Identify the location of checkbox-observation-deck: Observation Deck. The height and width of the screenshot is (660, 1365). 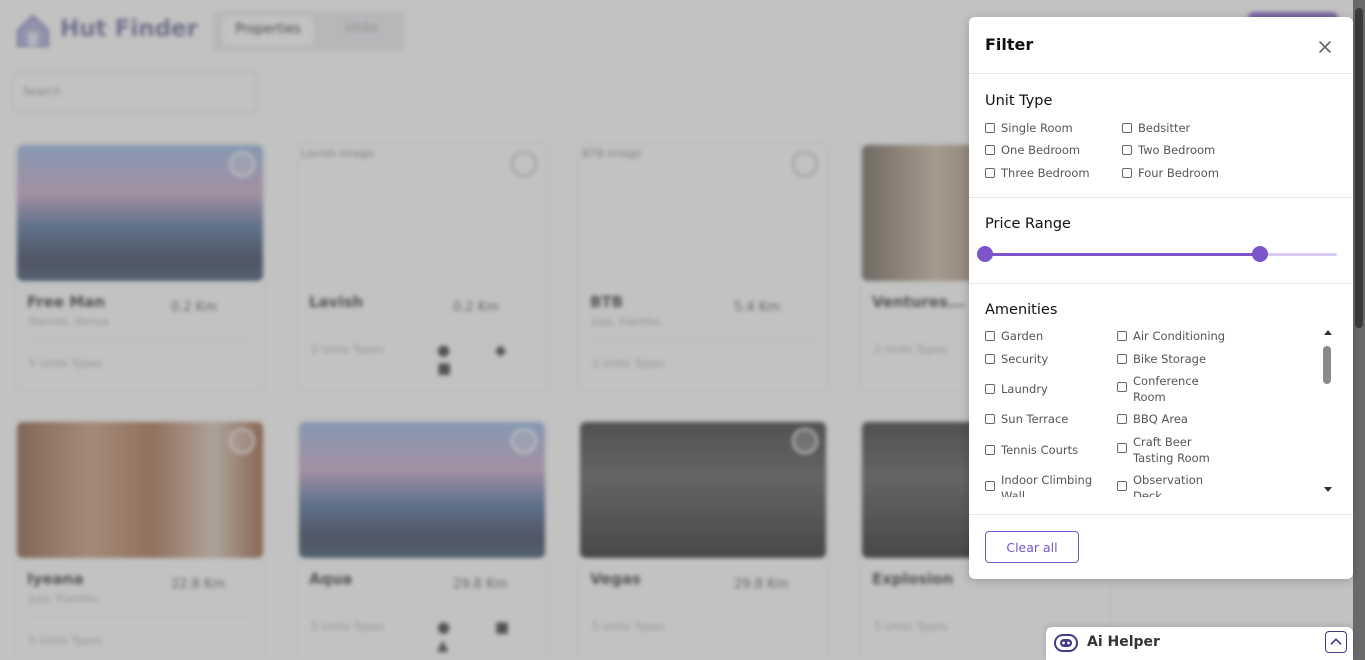
(1165, 484).